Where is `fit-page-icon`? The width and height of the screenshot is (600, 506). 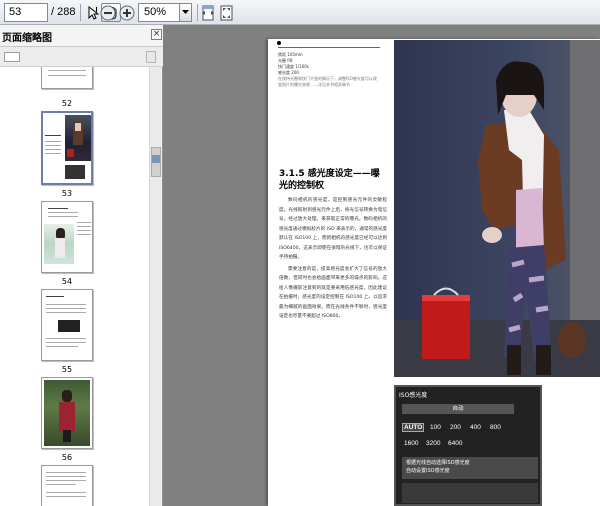 fit-page-icon is located at coordinates (226, 12).